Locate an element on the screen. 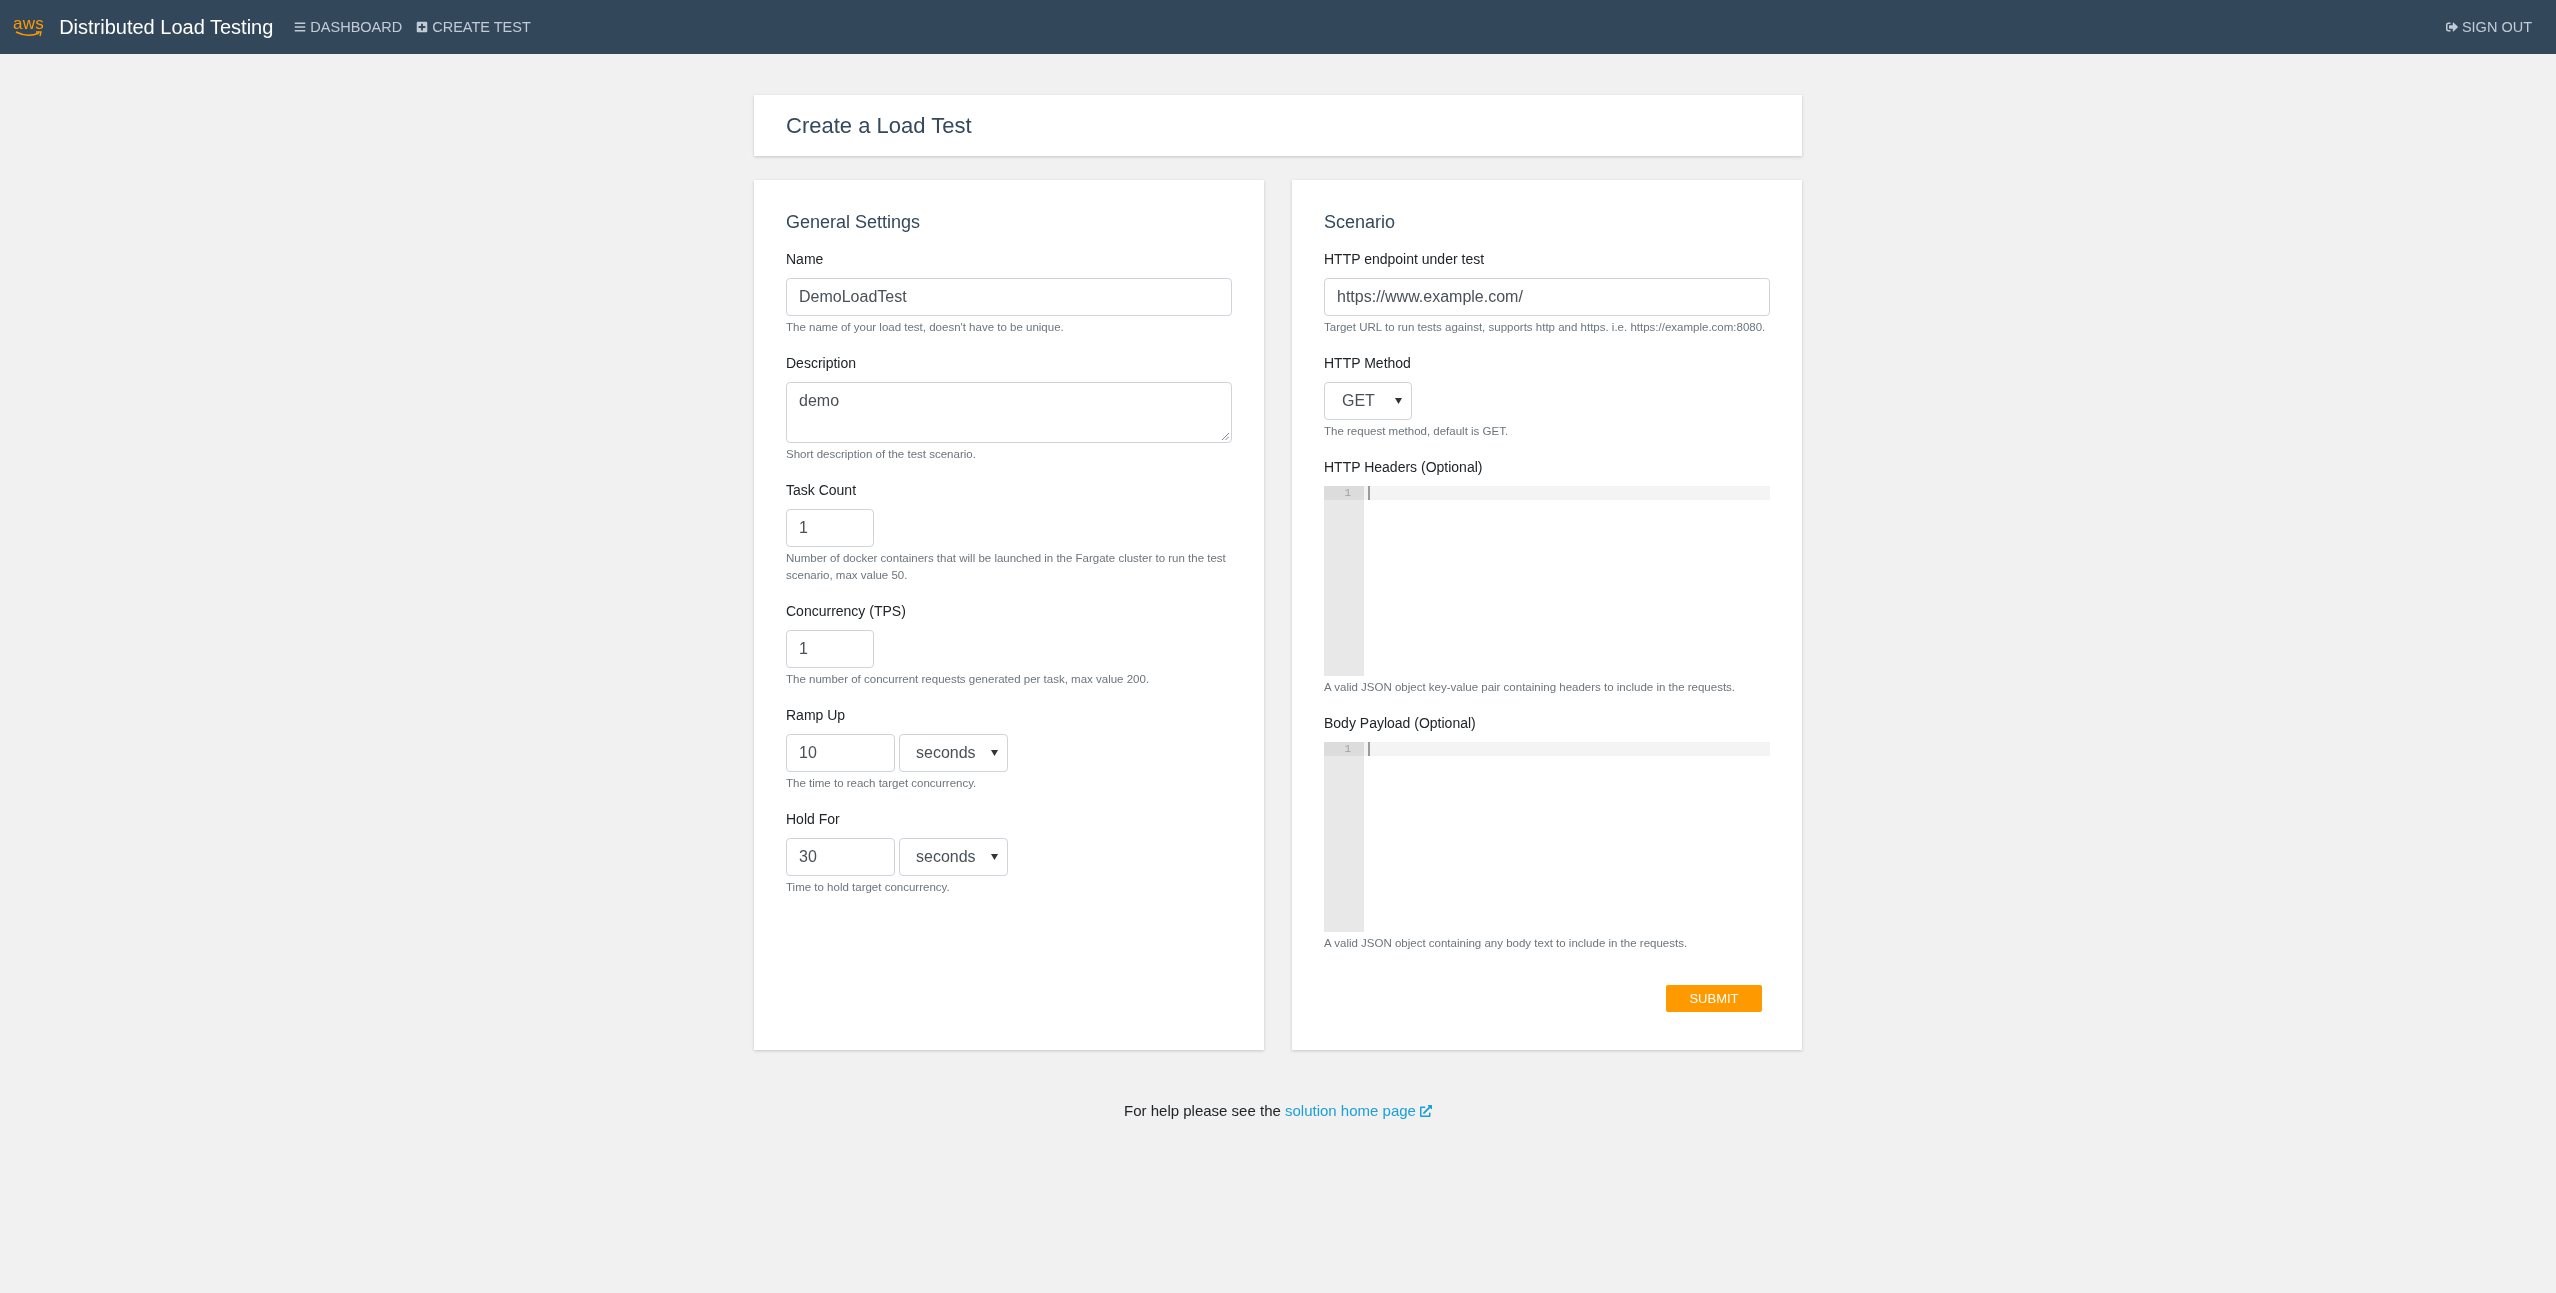 The width and height of the screenshot is (2556, 1293). nav-link: CREATE TEST is located at coordinates (473, 27).